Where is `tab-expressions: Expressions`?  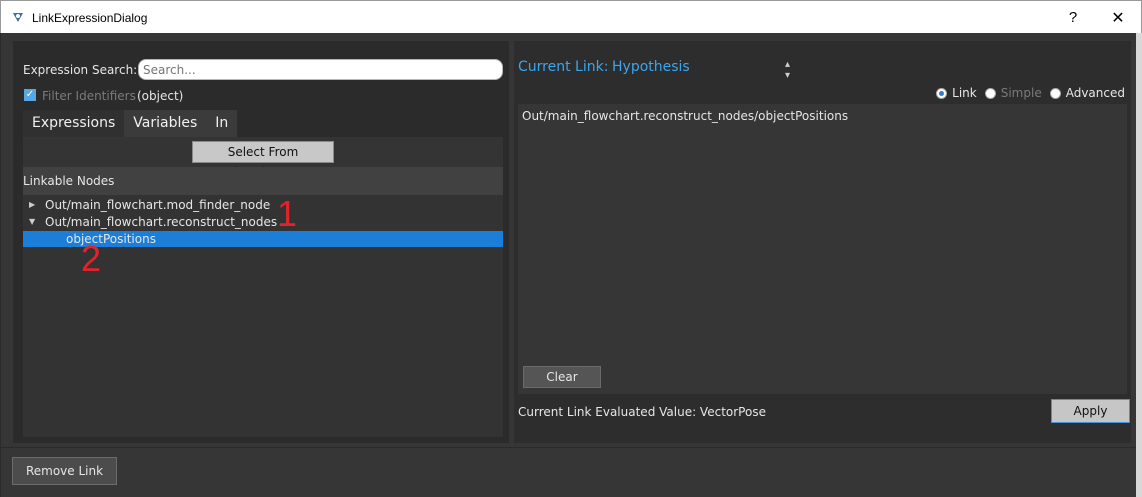 tab-expressions: Expressions is located at coordinates (74, 123).